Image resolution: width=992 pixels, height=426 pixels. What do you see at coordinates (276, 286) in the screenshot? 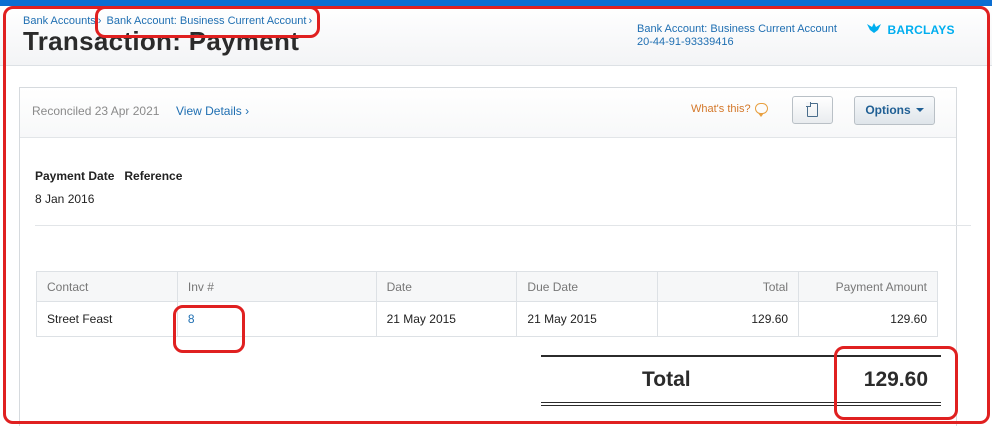
I see `column-header-inv: Inv #` at bounding box center [276, 286].